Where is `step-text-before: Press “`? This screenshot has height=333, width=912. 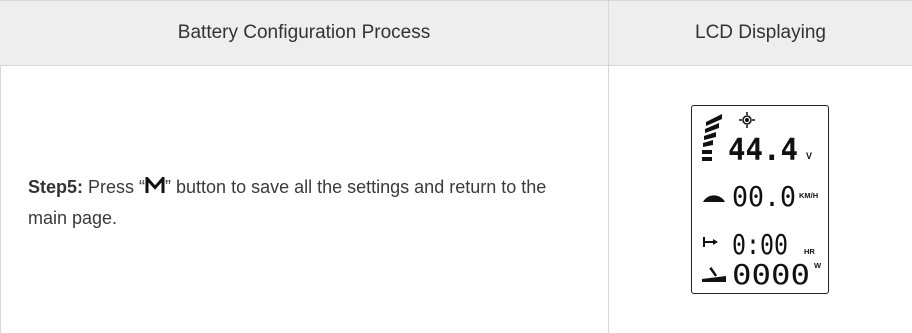 step-text-before: Press “ is located at coordinates (114, 187).